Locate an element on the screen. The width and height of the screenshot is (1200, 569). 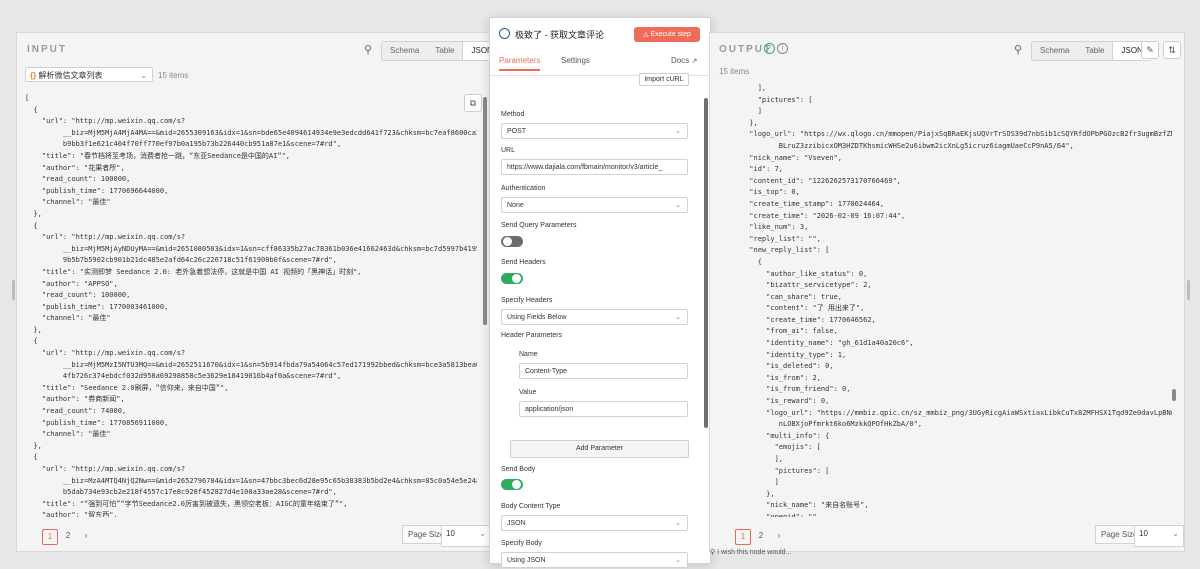
tab-docs: Docs ↗ is located at coordinates (684, 60).